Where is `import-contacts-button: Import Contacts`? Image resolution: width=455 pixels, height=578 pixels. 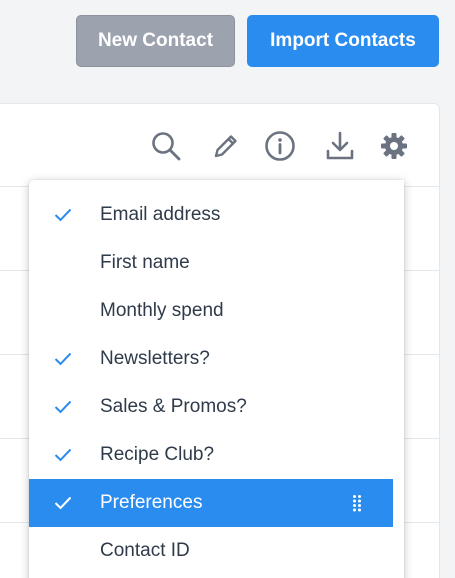 import-contacts-button: Import Contacts is located at coordinates (343, 41).